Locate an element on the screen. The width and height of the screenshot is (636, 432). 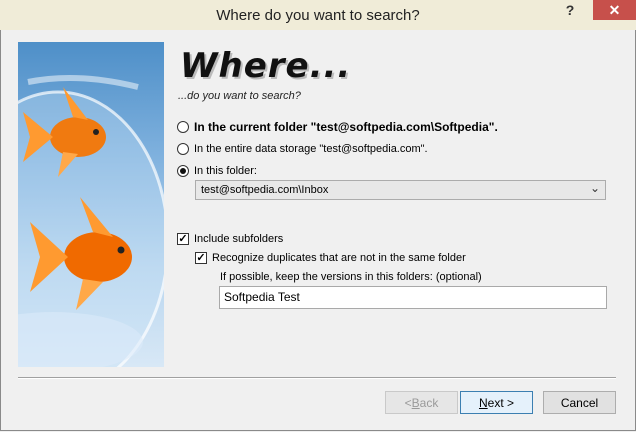
help-button: ? is located at coordinates (570, 10).